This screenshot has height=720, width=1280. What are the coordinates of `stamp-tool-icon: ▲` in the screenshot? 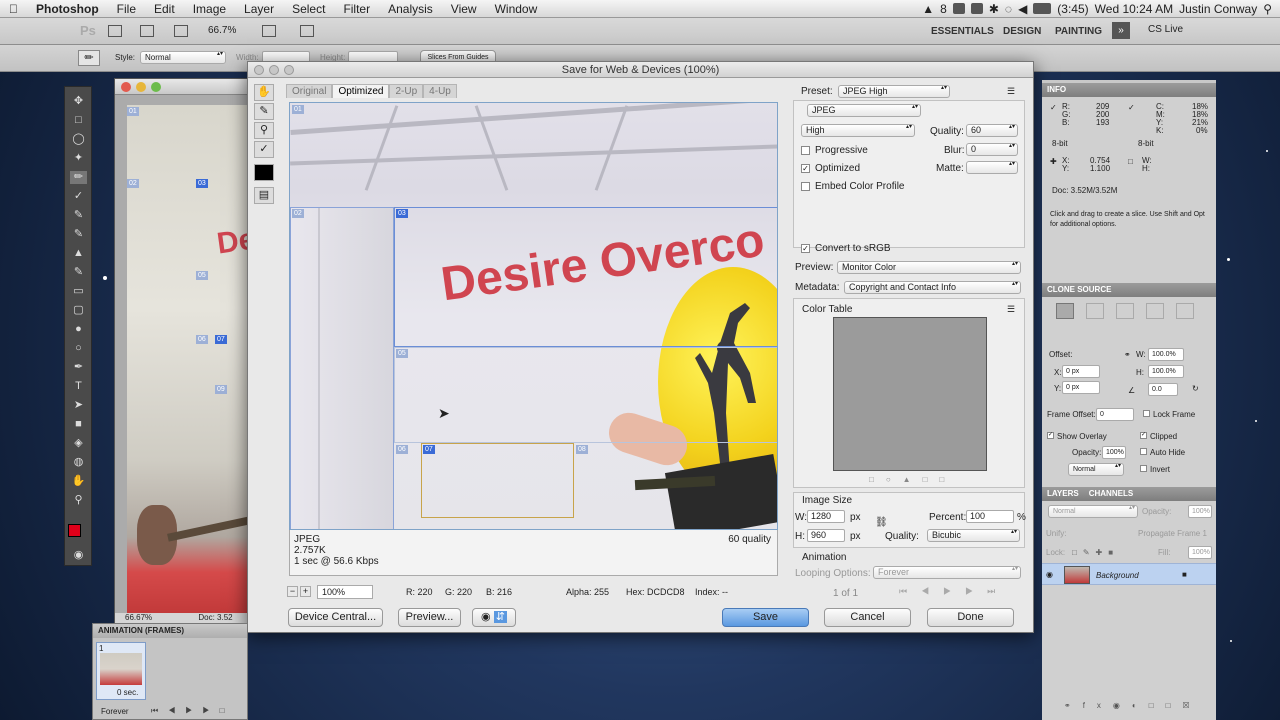 It's located at (78, 253).